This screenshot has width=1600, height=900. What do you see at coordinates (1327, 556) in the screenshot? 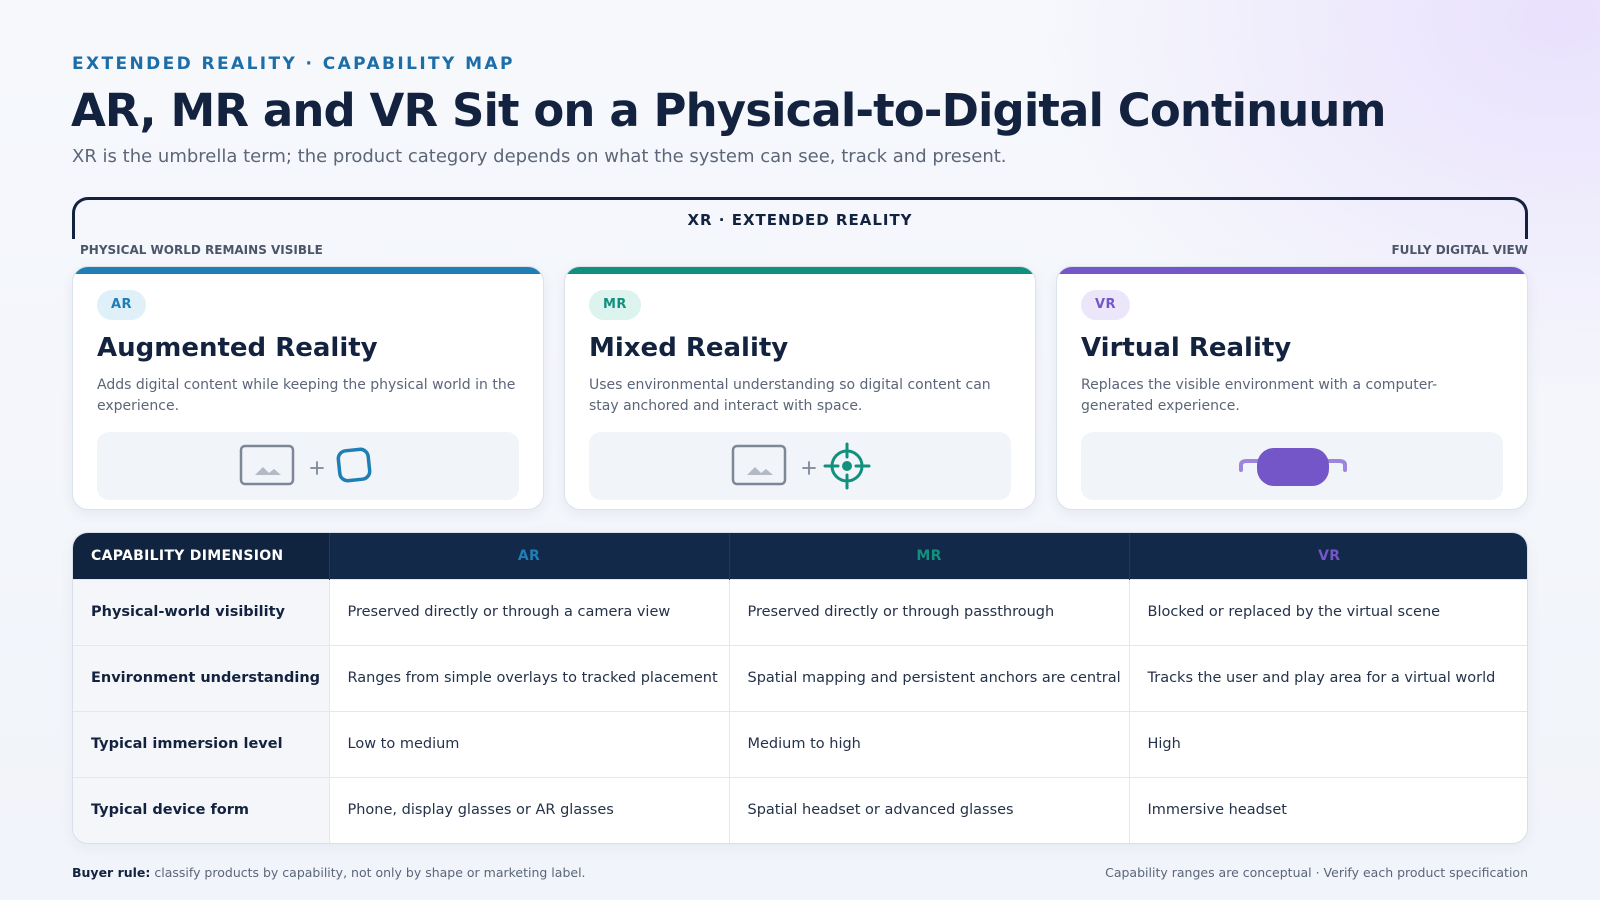
I see `column-header-vr: VR` at bounding box center [1327, 556].